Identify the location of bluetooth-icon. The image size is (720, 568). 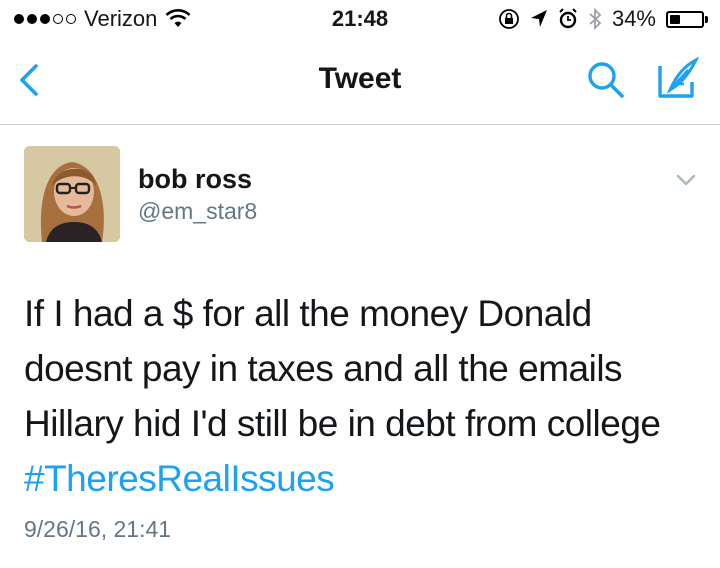
(595, 19).